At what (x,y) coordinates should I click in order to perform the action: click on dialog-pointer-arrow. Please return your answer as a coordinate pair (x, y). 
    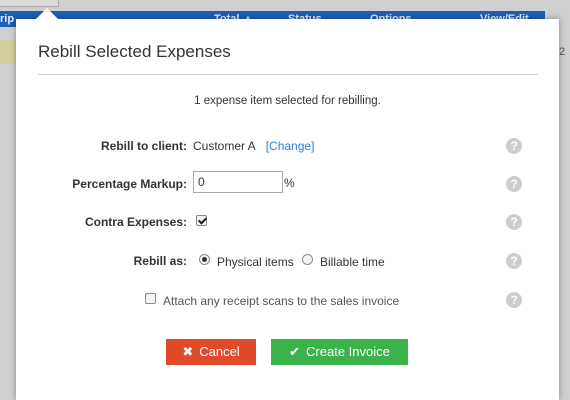
    Looking at the image, I should click on (47, 13).